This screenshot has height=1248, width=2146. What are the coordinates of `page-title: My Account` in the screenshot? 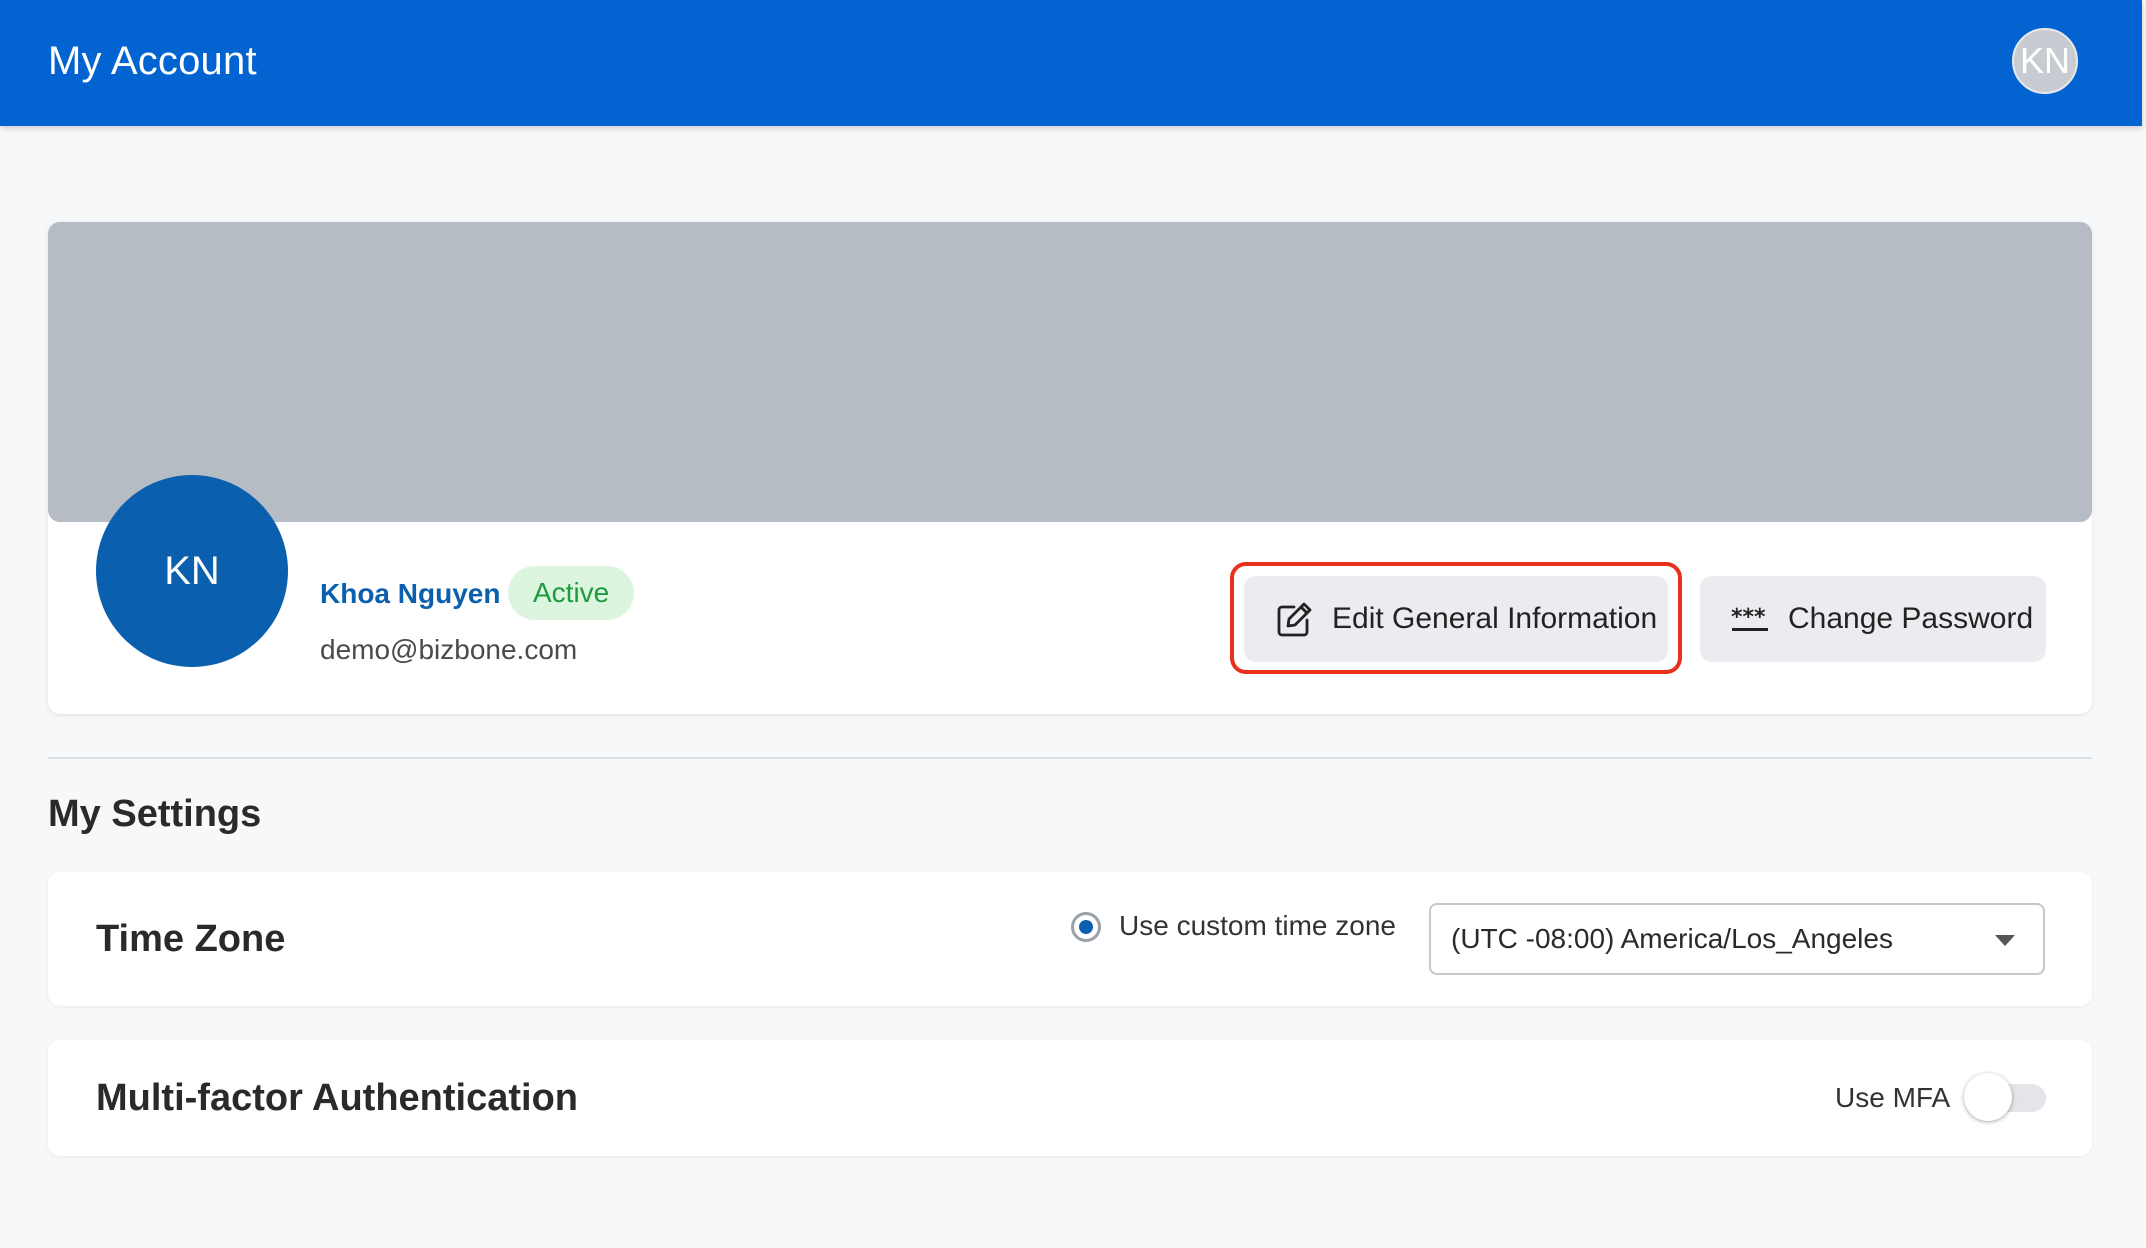 It's located at (152, 61).